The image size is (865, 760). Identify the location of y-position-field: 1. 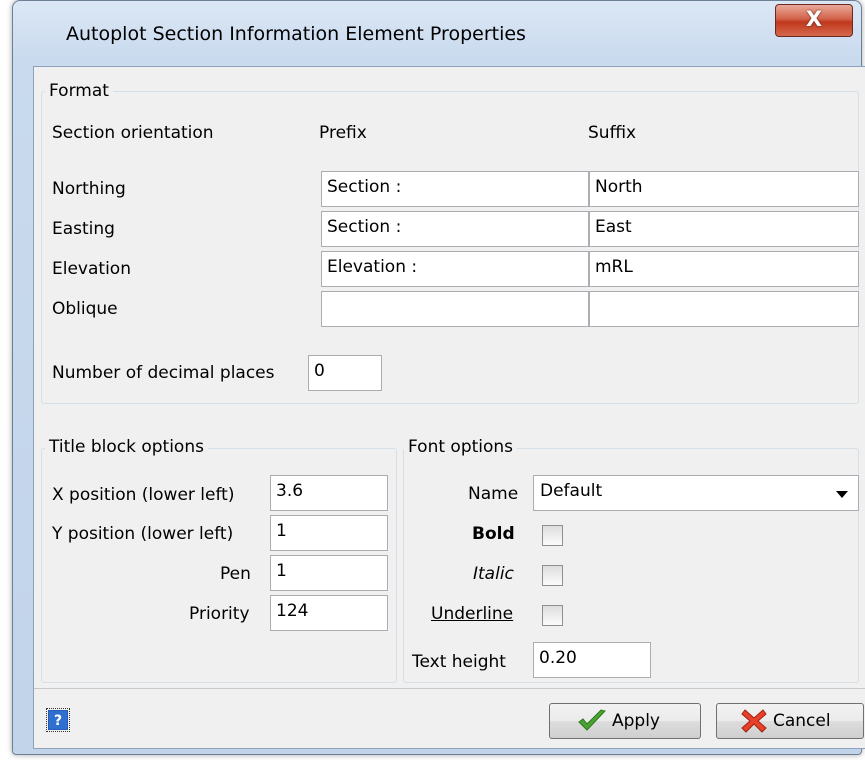
(329, 533).